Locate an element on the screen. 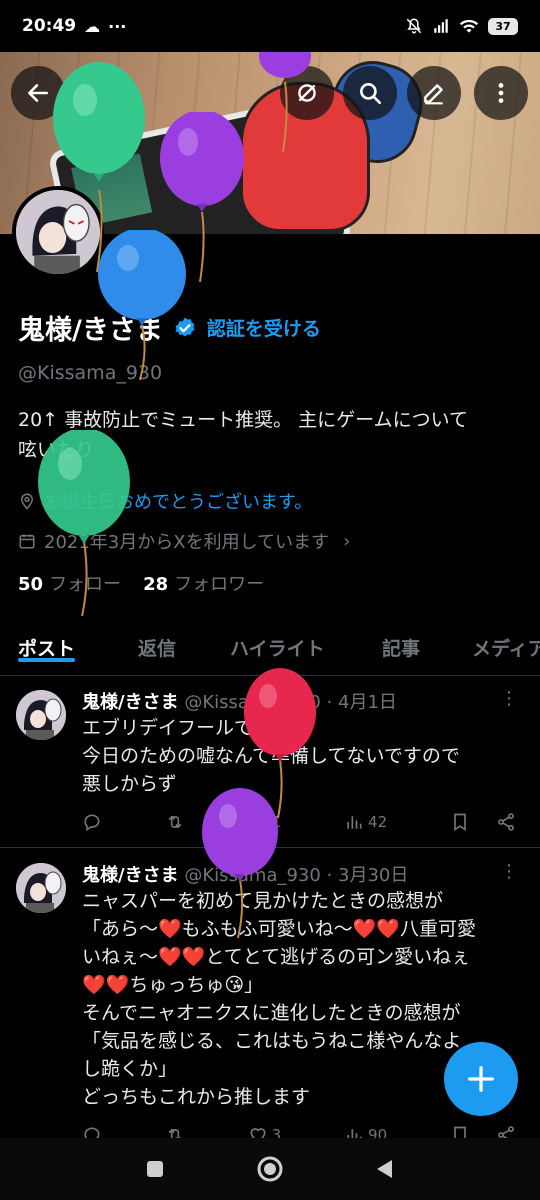  bio-line: 呟いたり is located at coordinates (56, 450).